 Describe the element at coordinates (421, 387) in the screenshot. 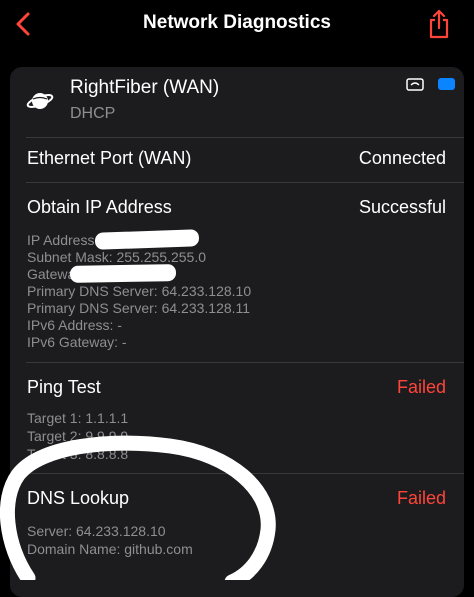

I see `ping-test-status: Failed` at that location.